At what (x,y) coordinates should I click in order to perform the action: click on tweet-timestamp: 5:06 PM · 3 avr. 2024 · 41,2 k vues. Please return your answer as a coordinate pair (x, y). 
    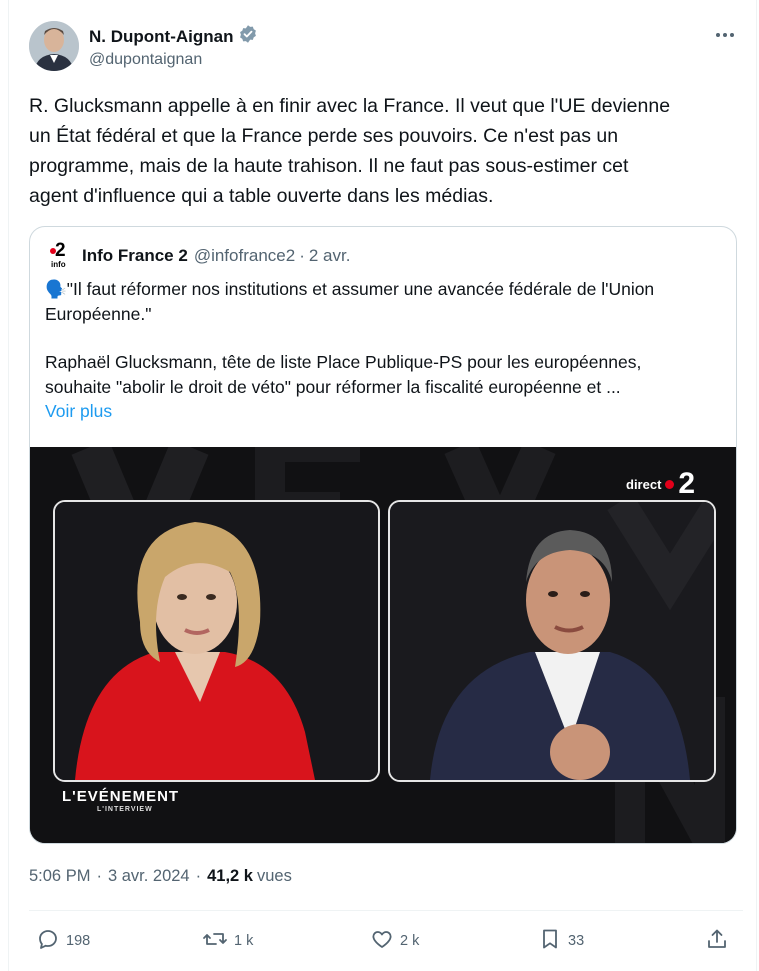
    Looking at the image, I should click on (160, 876).